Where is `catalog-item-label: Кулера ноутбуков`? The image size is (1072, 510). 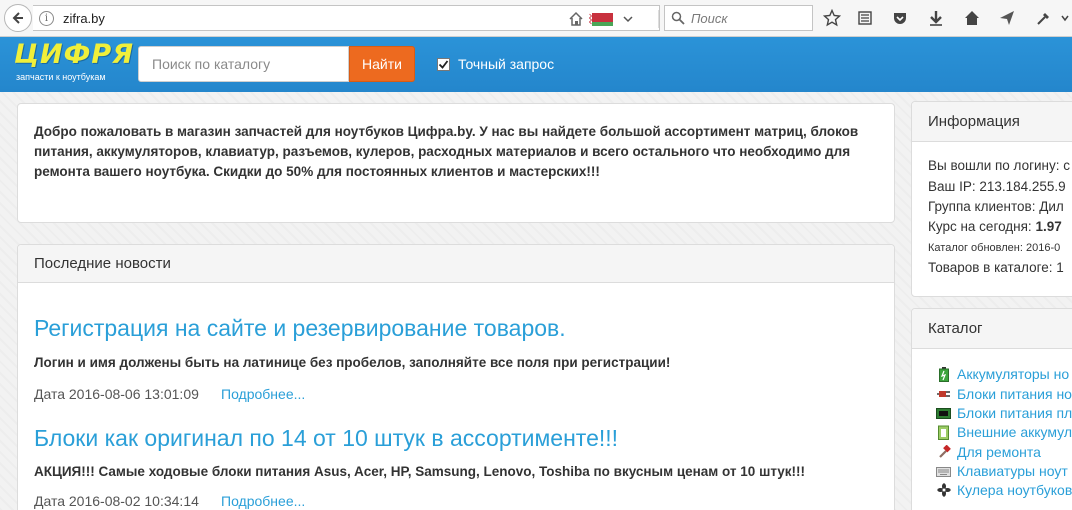
catalog-item-label: Кулера ноутбуков is located at coordinates (1014, 490).